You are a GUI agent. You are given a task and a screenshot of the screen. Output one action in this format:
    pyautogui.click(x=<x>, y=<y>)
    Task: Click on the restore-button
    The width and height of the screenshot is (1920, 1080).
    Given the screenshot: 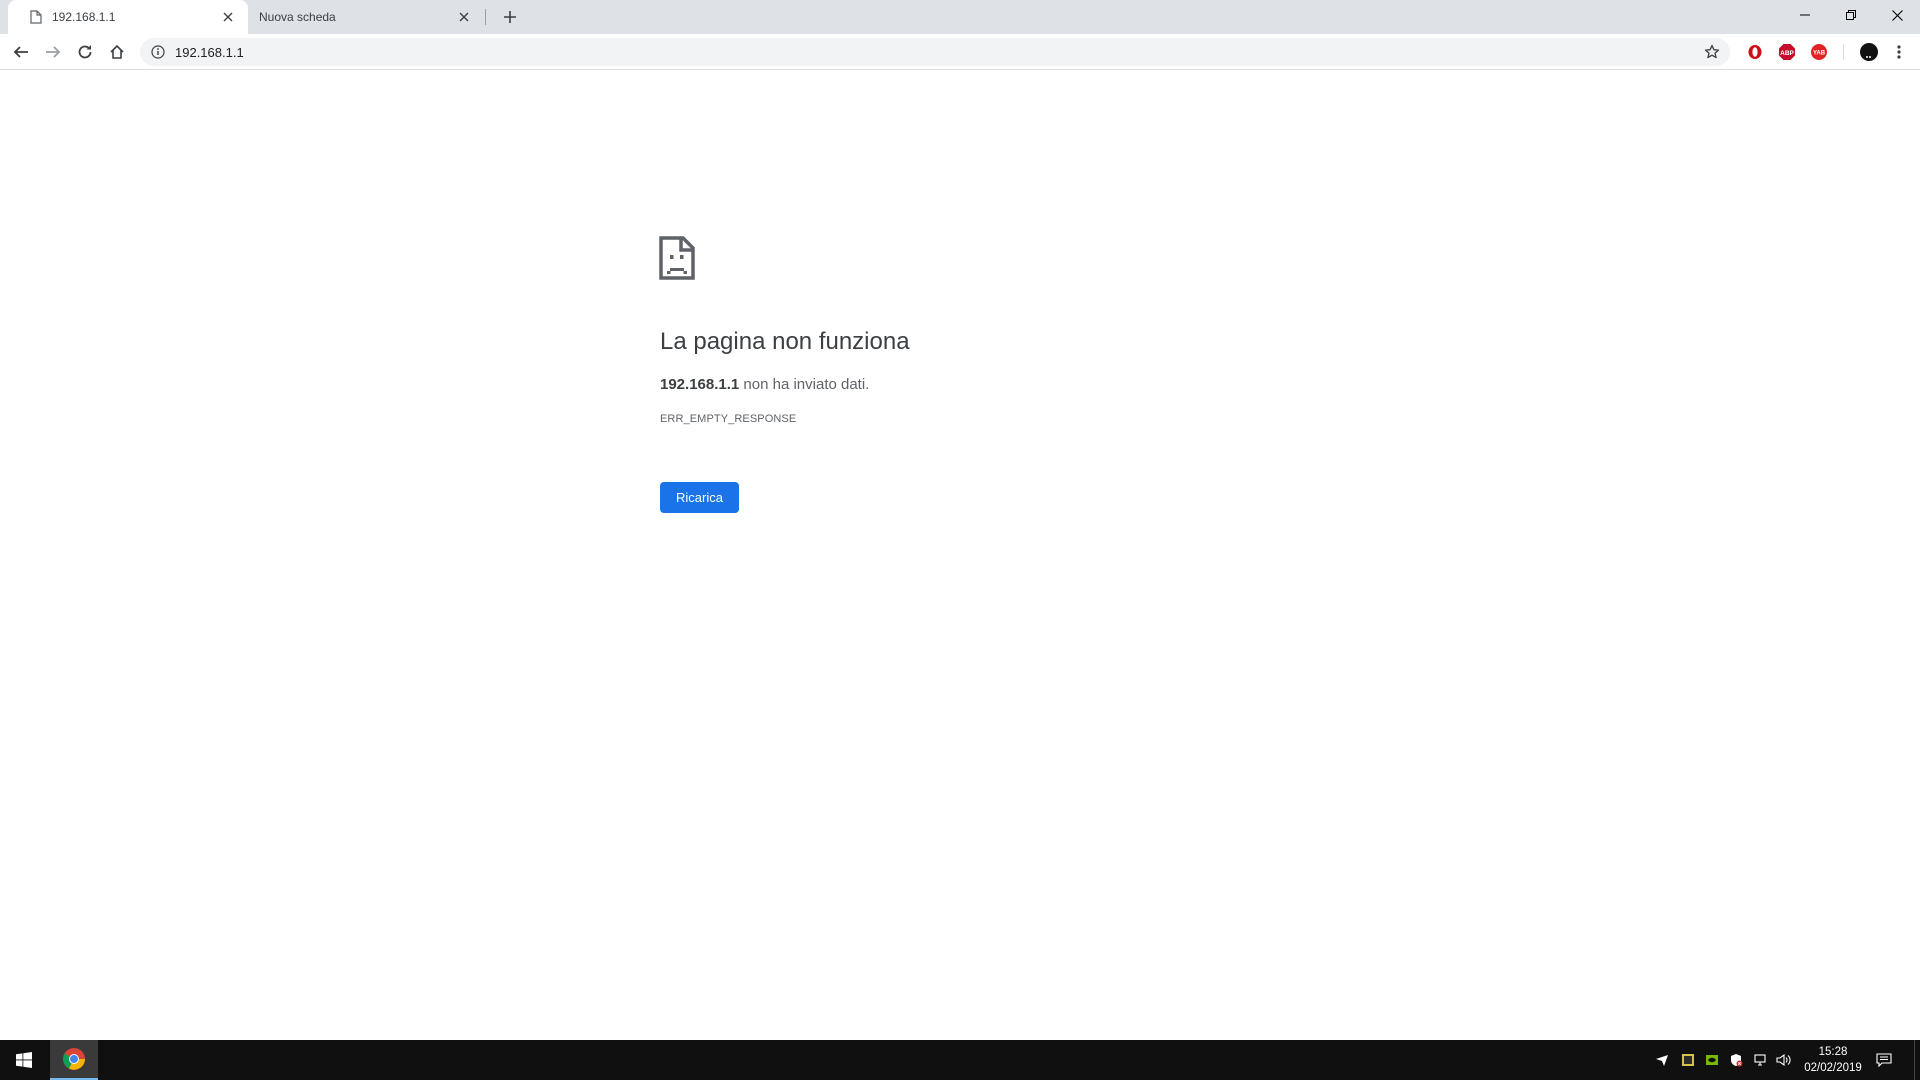 What is the action you would take?
    pyautogui.click(x=1851, y=15)
    